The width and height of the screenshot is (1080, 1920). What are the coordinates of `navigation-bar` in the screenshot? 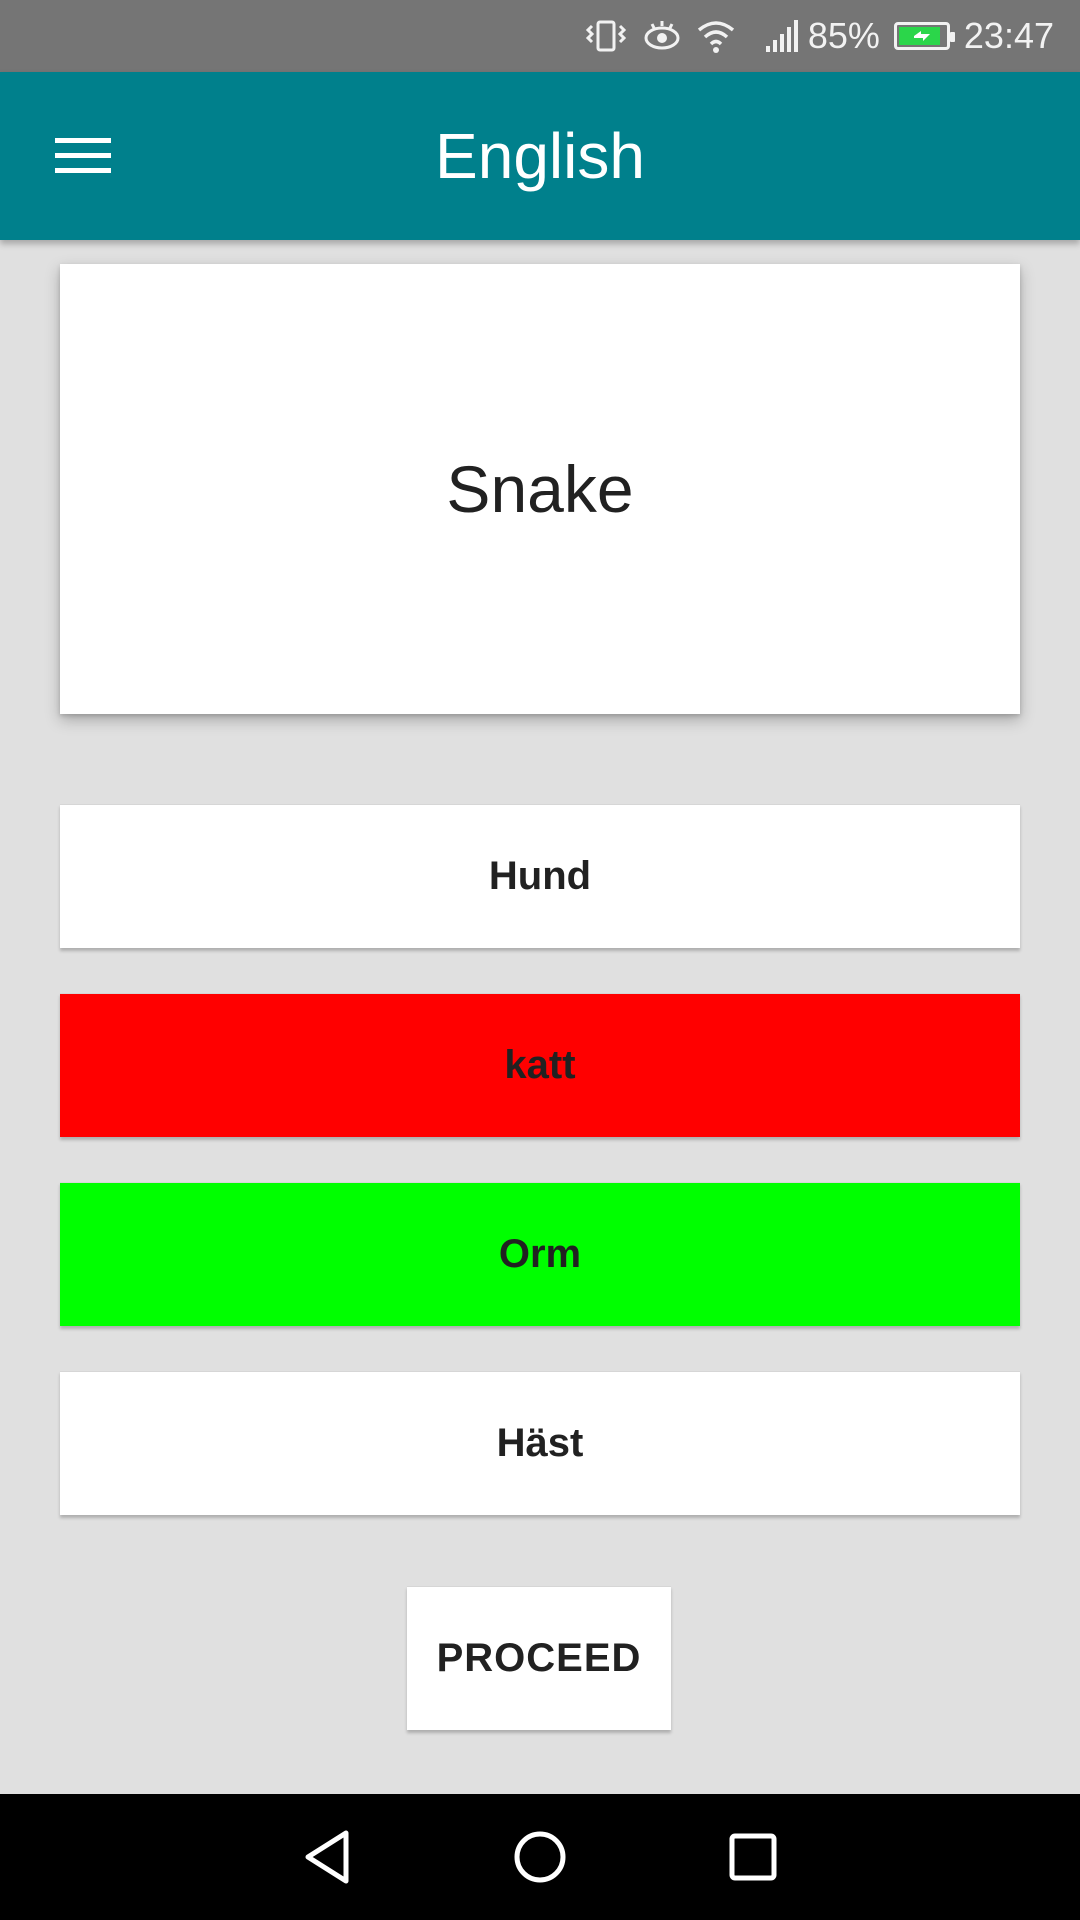 It's located at (540, 1857).